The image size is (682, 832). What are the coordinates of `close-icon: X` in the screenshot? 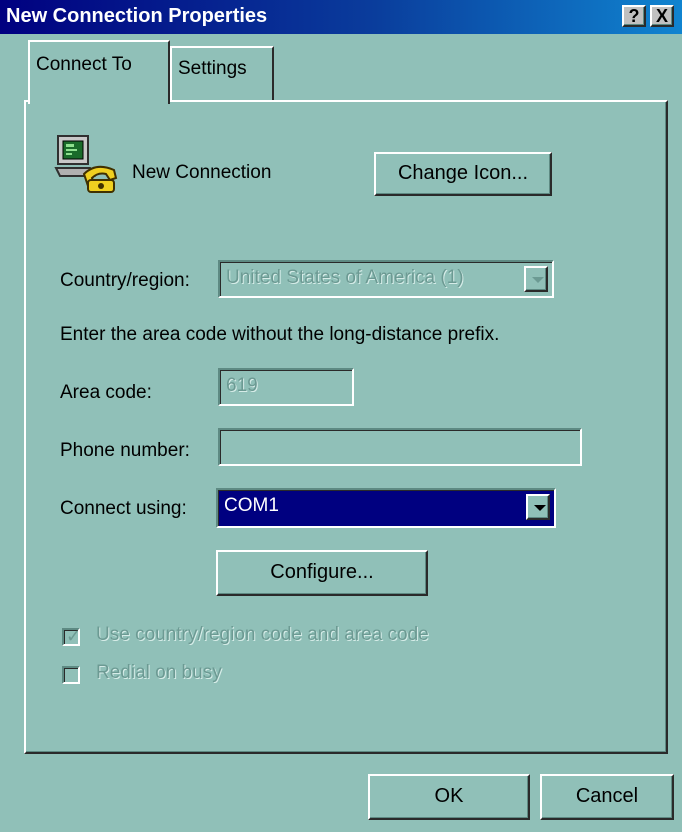 It's located at (661, 16).